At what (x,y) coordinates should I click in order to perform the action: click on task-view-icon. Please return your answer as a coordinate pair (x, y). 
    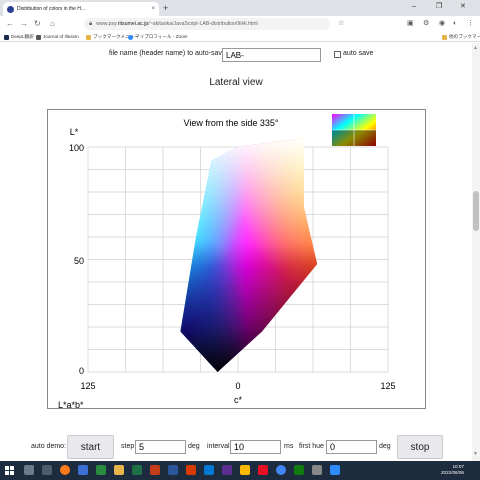
    Looking at the image, I should click on (47, 470).